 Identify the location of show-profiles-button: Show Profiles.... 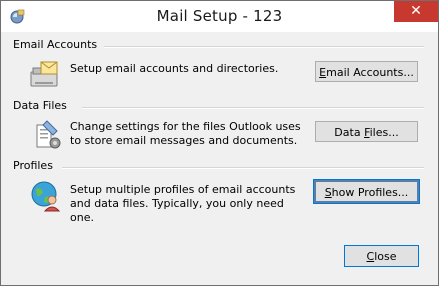
(366, 191).